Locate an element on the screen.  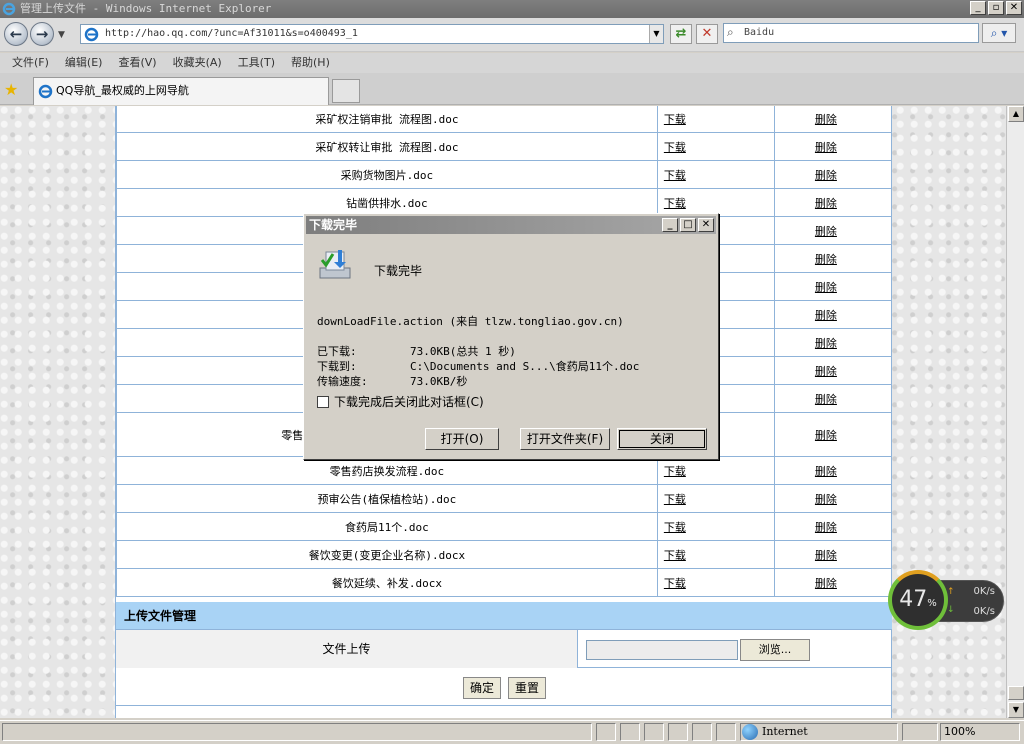
status-text-cell is located at coordinates (297, 732).